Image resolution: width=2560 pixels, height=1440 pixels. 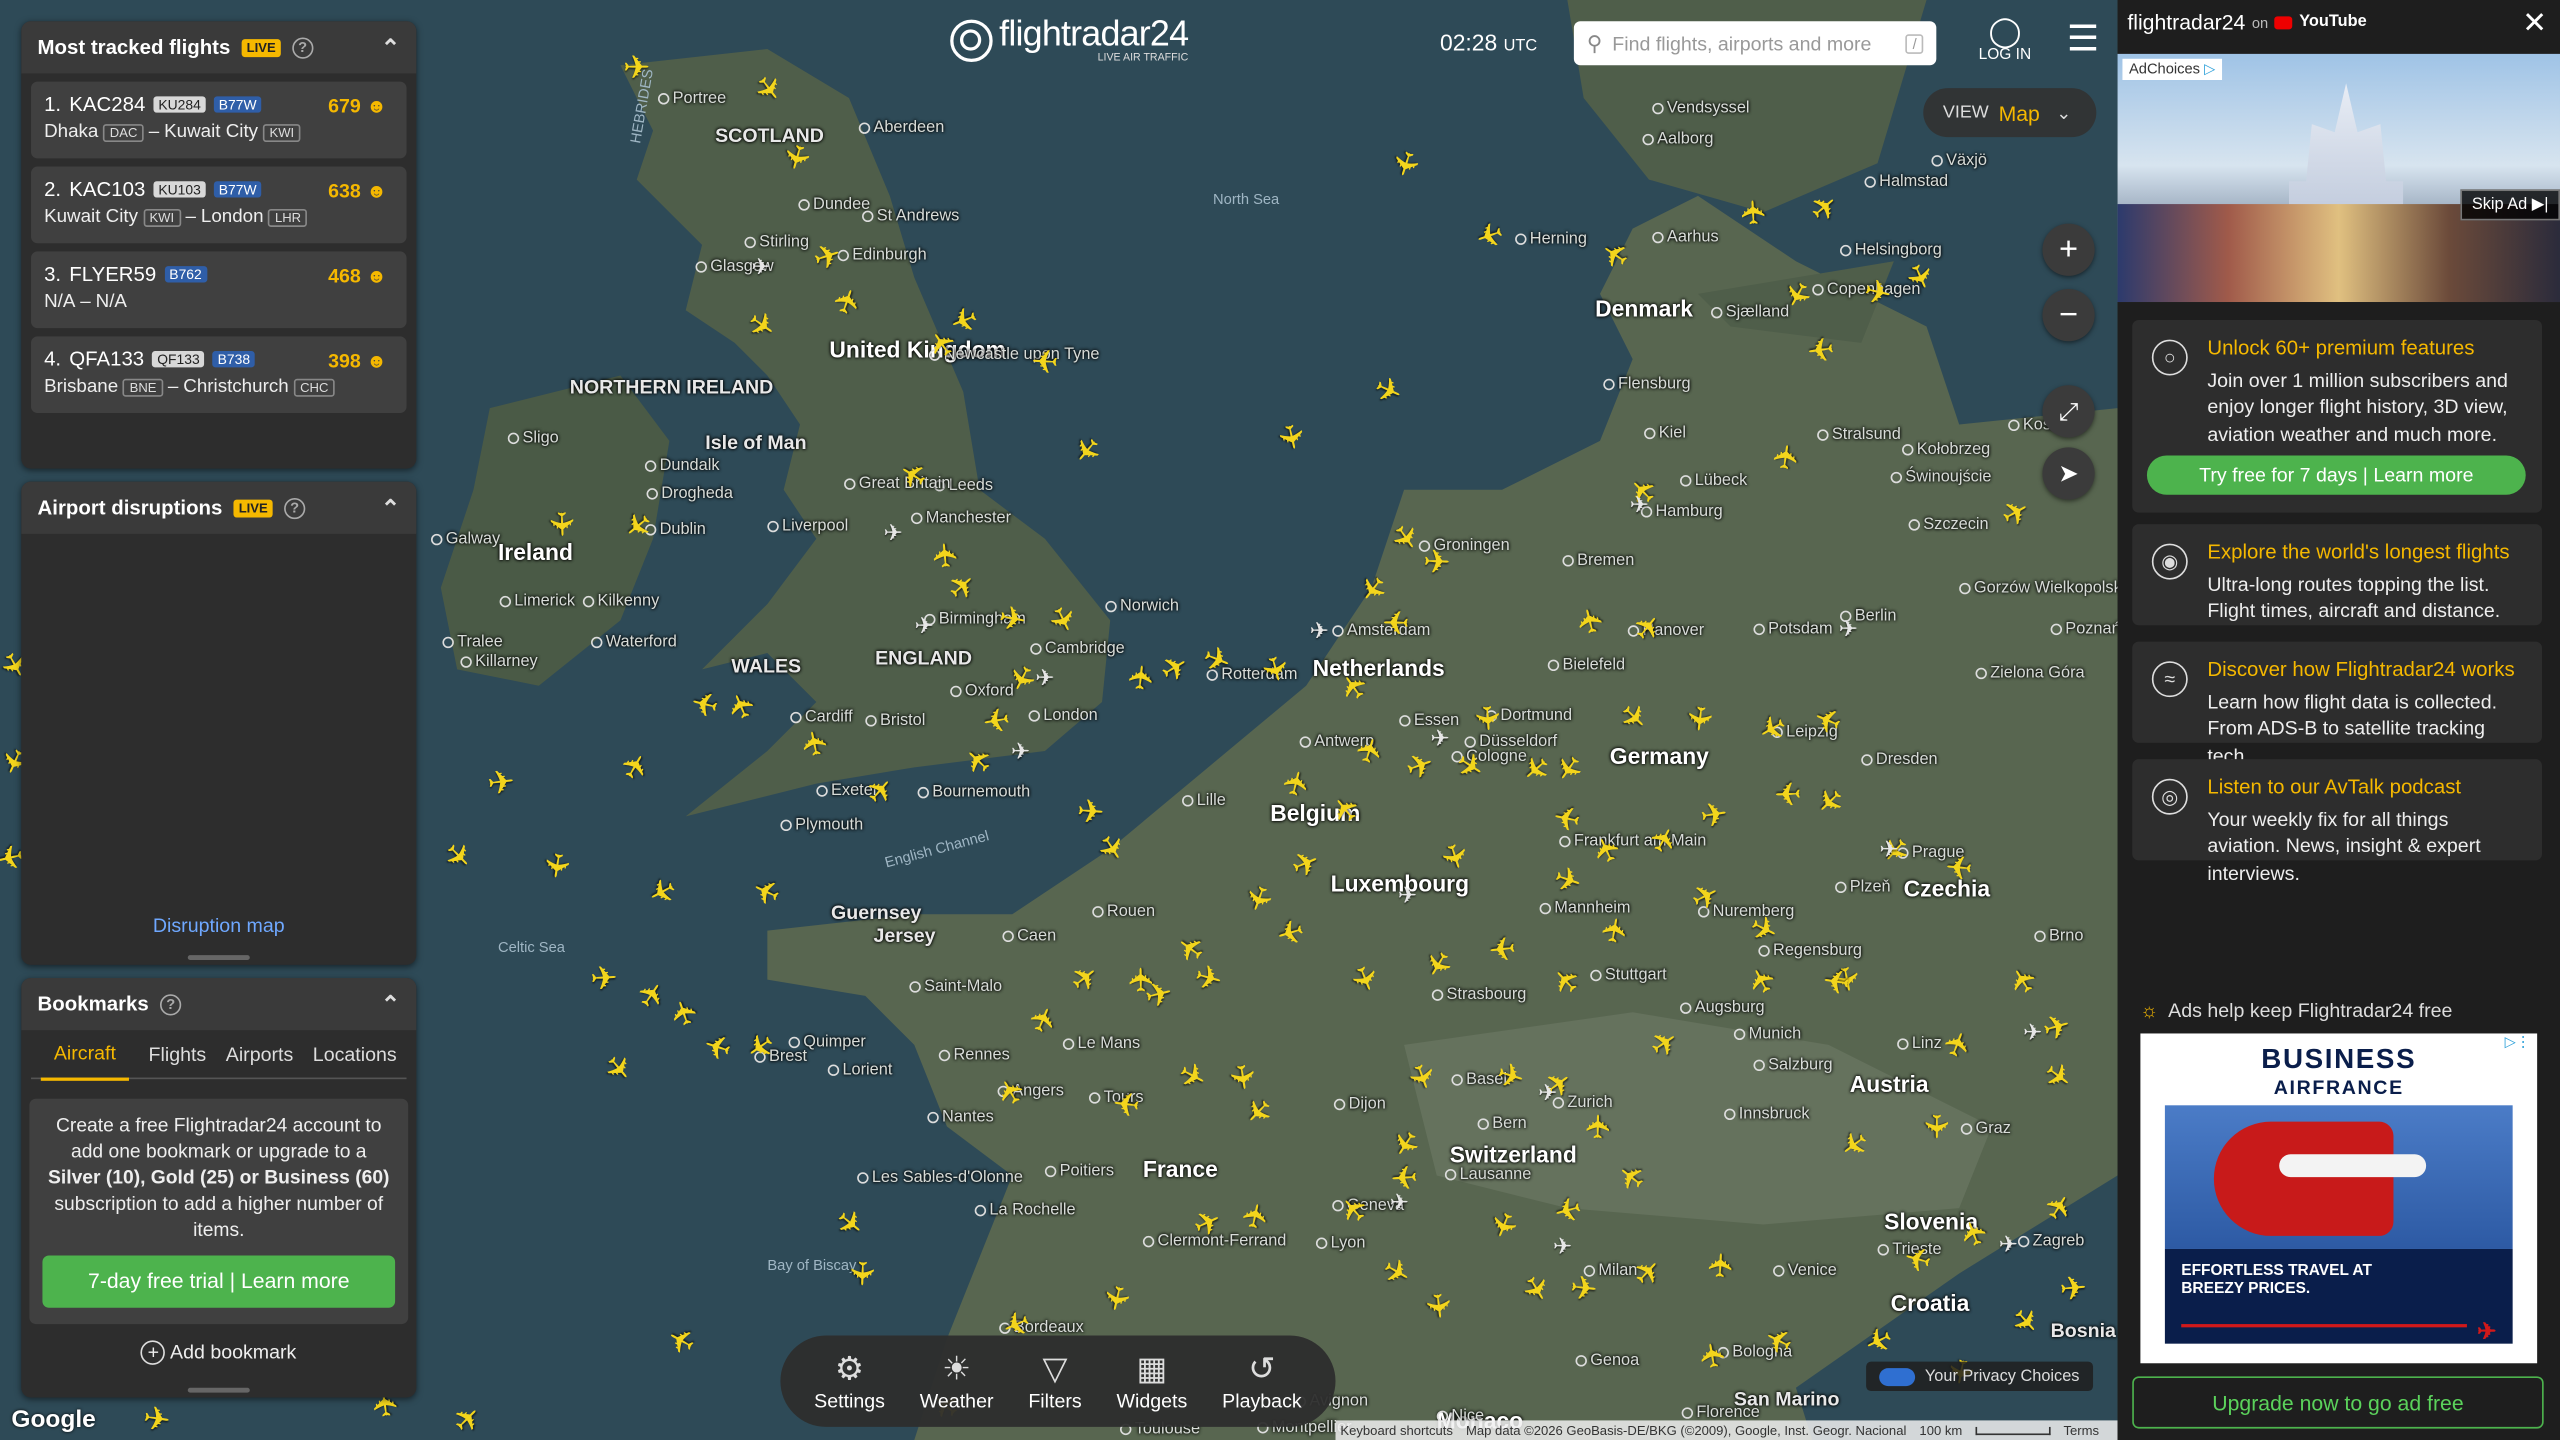 I want to click on map-label-city: Zielona Góra, so click(x=2030, y=673).